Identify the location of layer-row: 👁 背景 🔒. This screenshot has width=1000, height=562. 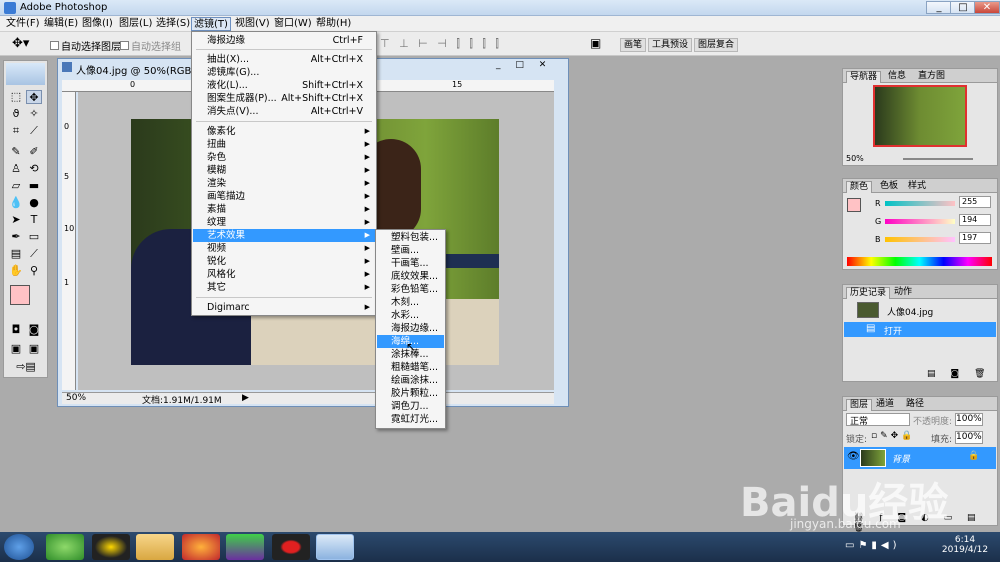
(920, 458).